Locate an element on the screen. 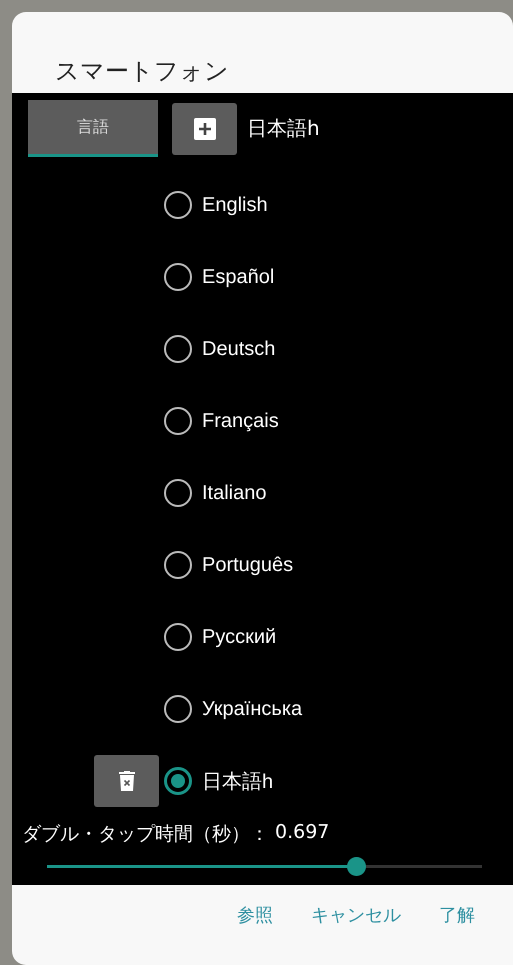 The image size is (513, 965). language-radio: English is located at coordinates (216, 205).